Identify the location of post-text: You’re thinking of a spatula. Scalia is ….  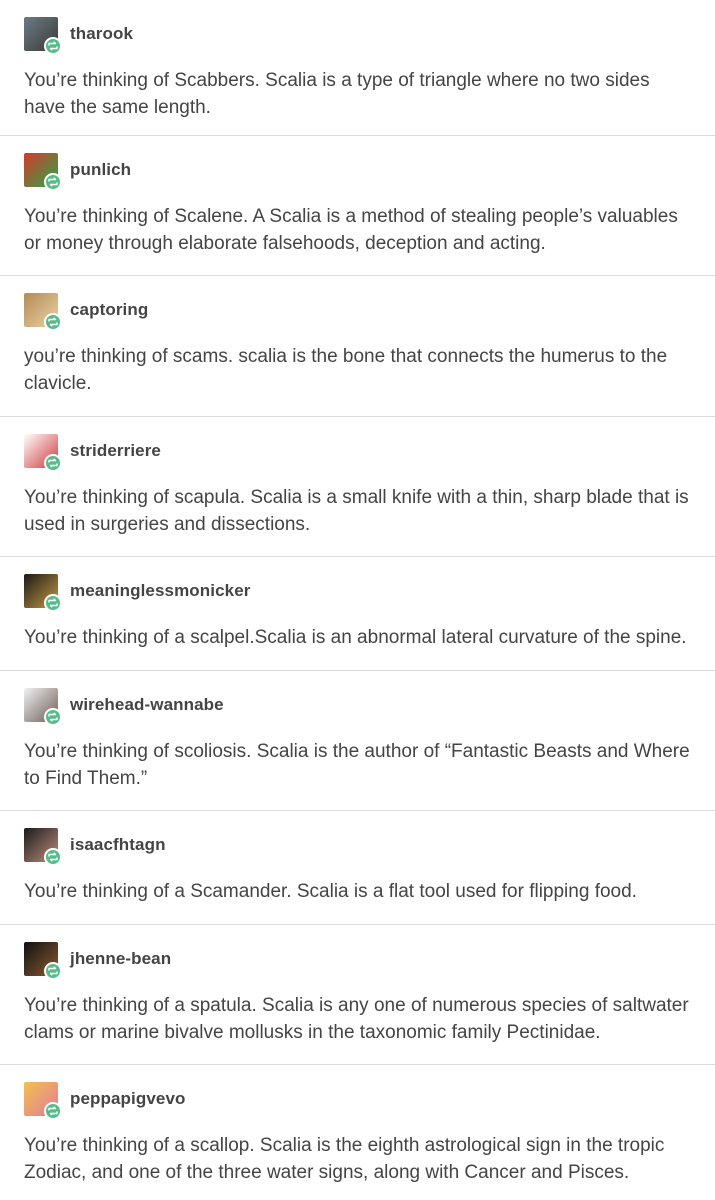
(356, 1019).